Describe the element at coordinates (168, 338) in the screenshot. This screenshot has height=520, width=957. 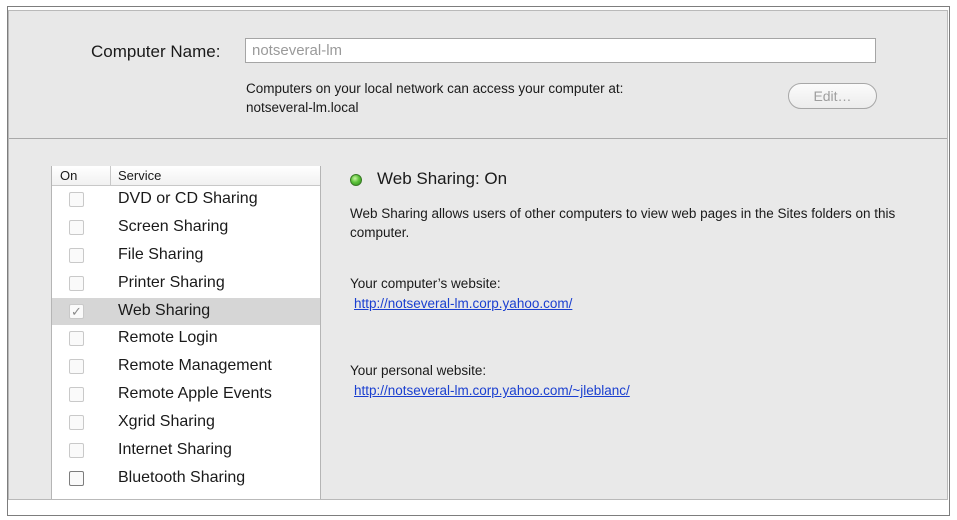
I see `service-label: Remote Login` at that location.